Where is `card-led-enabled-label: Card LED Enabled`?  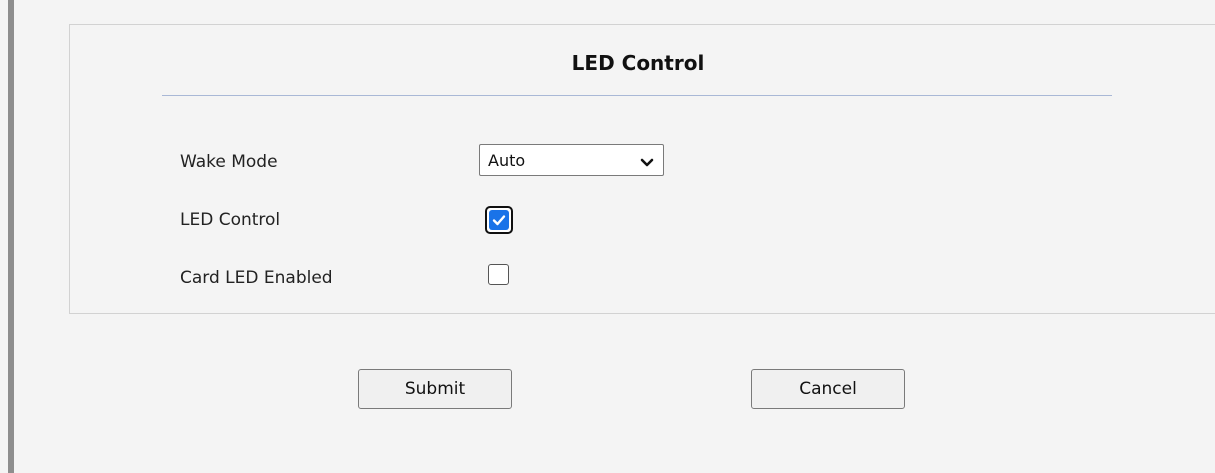
card-led-enabled-label: Card LED Enabled is located at coordinates (256, 278).